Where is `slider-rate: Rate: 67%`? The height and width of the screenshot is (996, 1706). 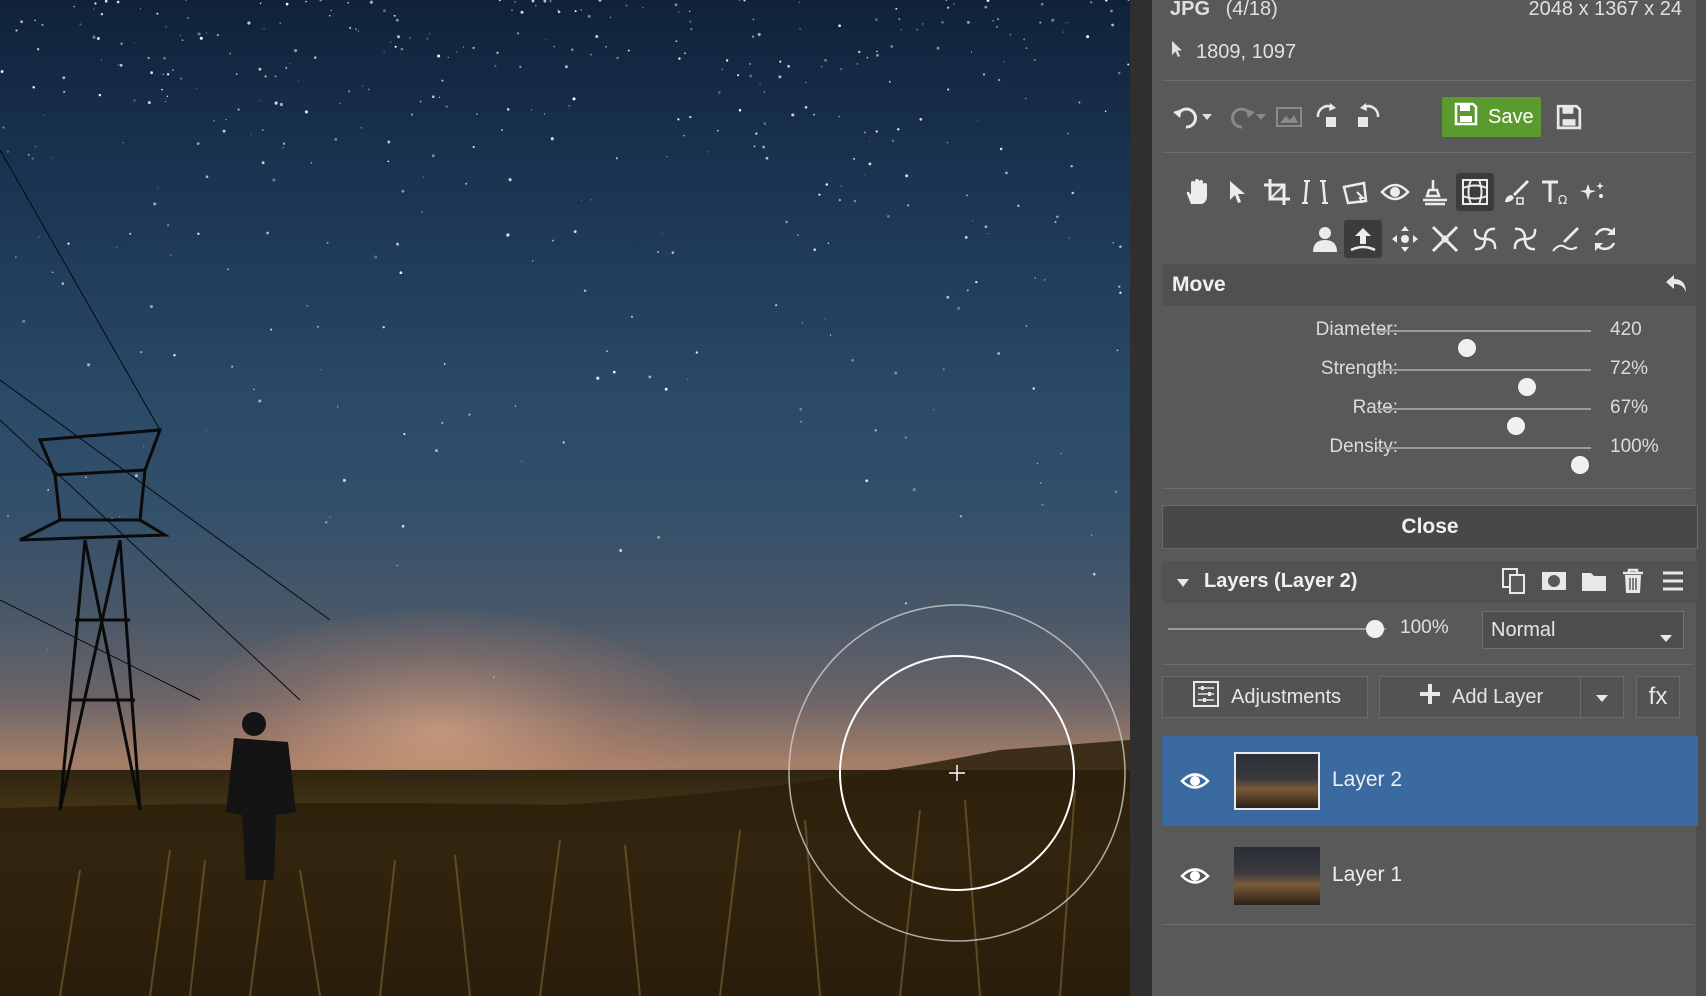 slider-rate: Rate: 67% is located at coordinates (1430, 413).